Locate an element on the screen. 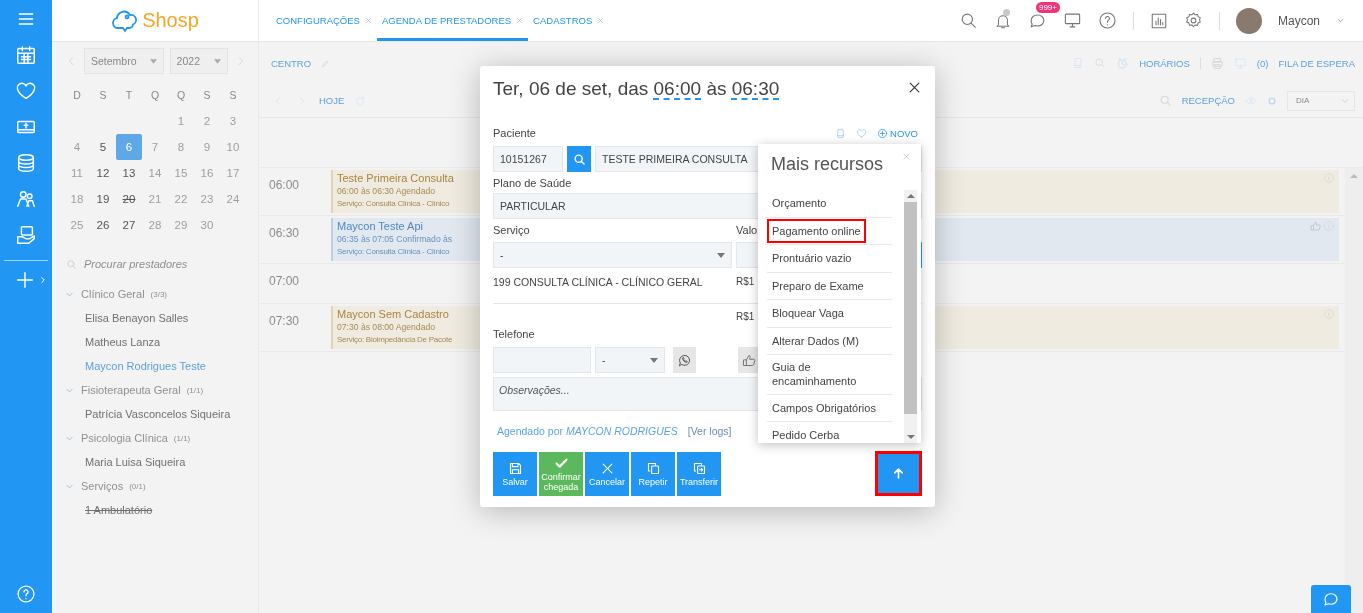 The width and height of the screenshot is (1363, 613). time-label: 06:00 is located at coordinates (284, 185).